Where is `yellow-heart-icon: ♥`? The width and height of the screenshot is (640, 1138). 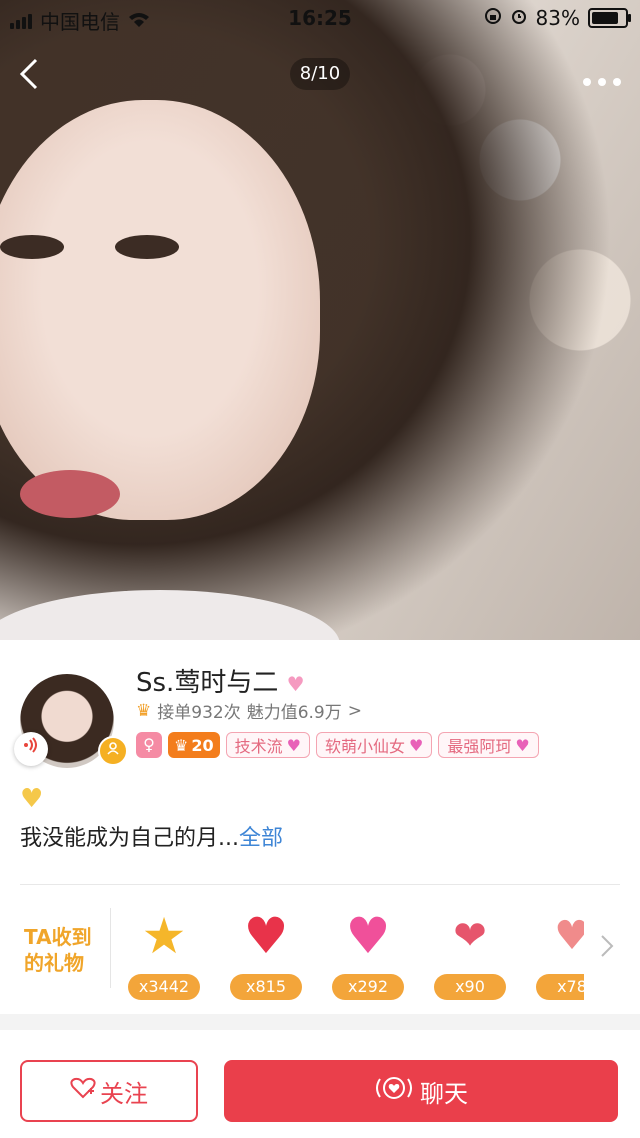
yellow-heart-icon: ♥ is located at coordinates (32, 799).